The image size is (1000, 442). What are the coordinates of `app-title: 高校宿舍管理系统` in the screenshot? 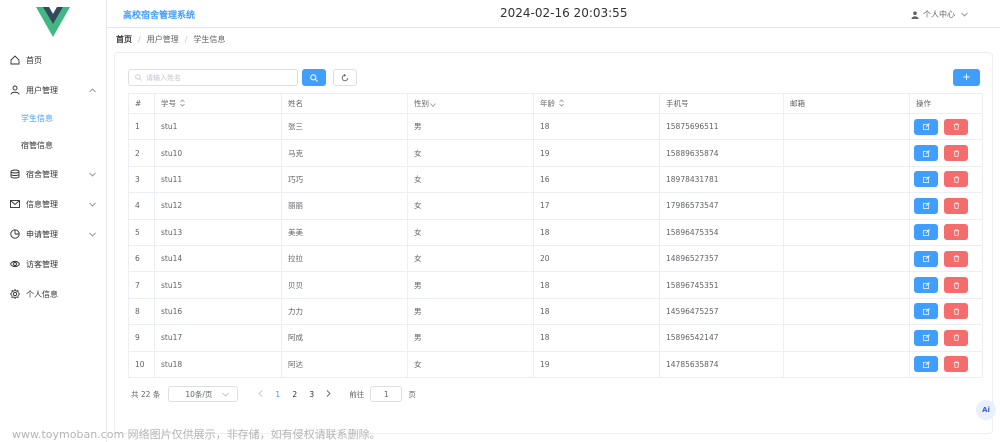 It's located at (159, 16).